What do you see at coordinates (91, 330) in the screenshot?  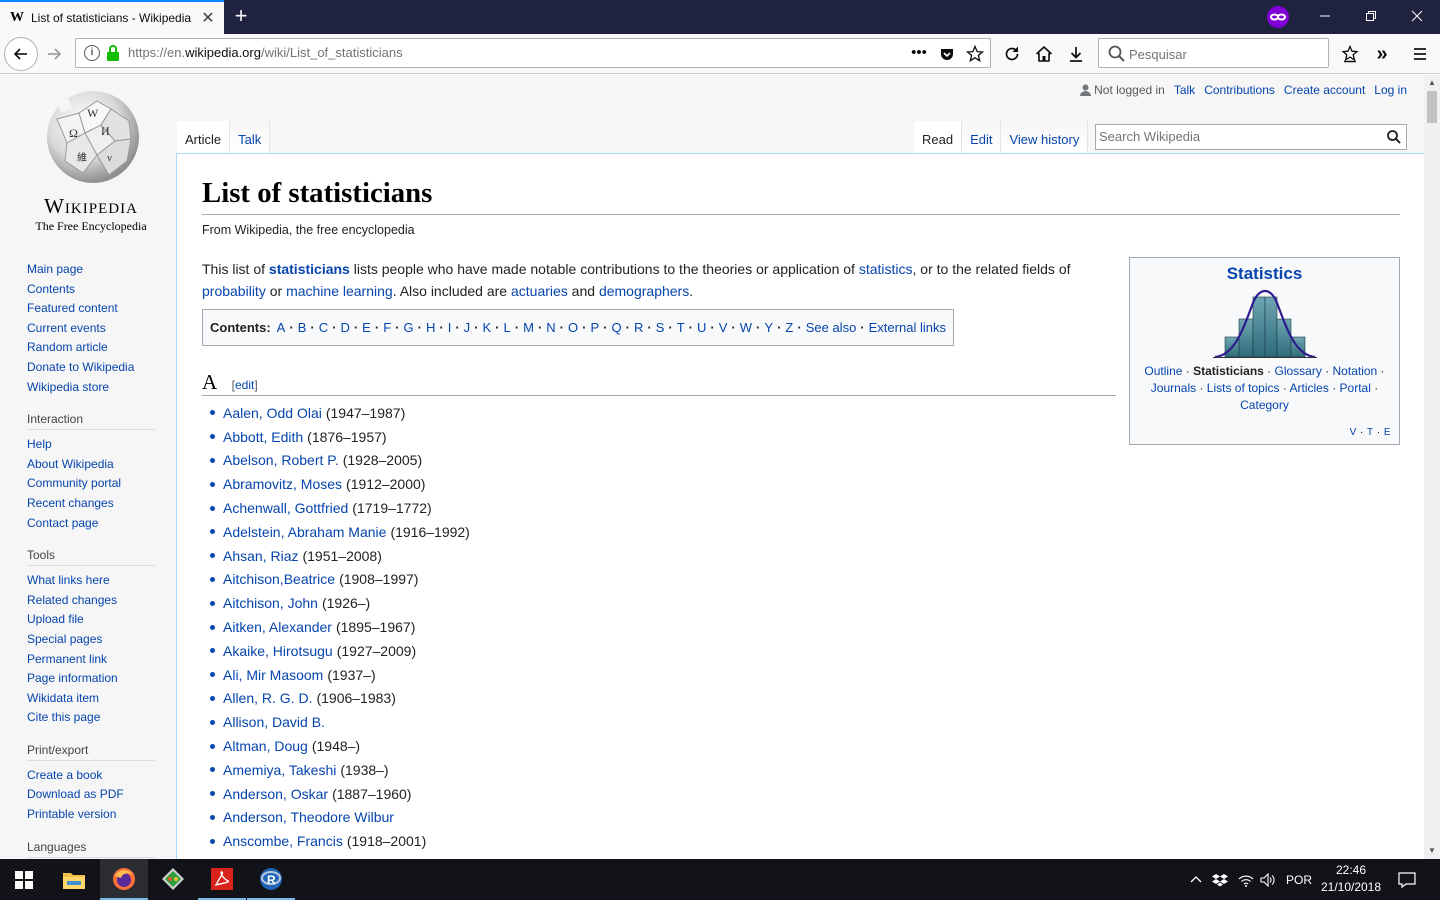 I see `sidebar-item-current-events: Current events` at bounding box center [91, 330].